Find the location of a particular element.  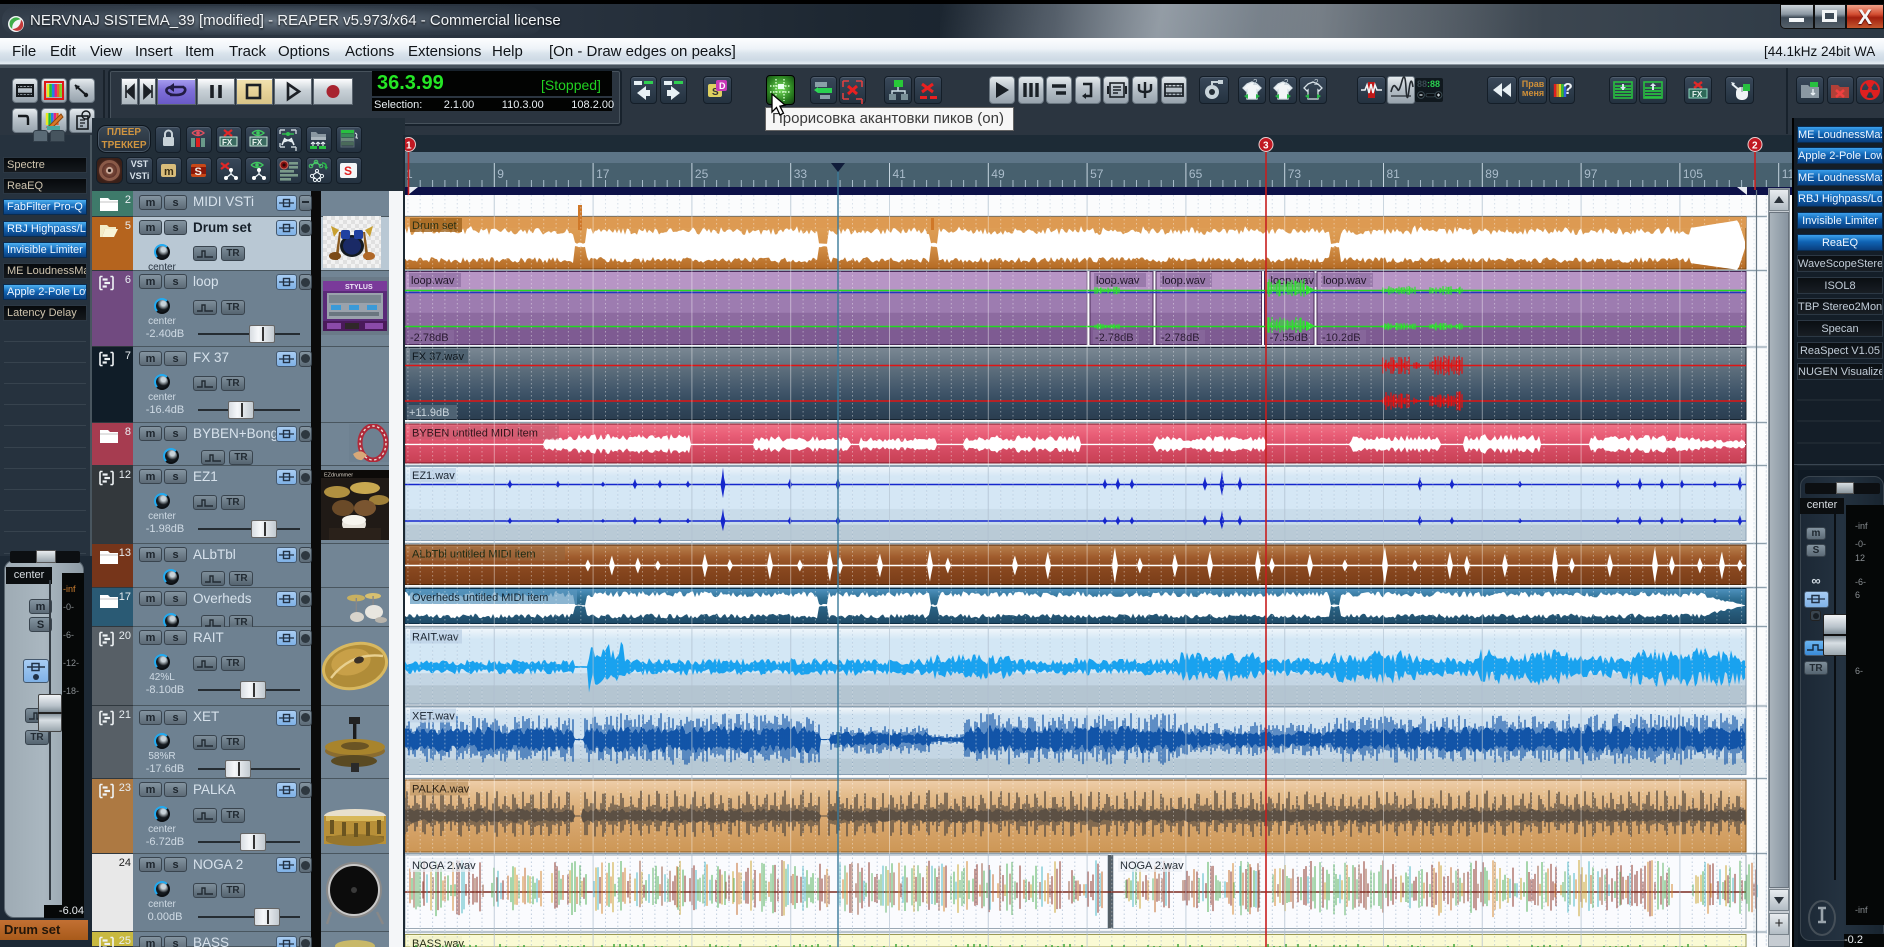

svg-text: 3 is located at coordinates (1266, 146).